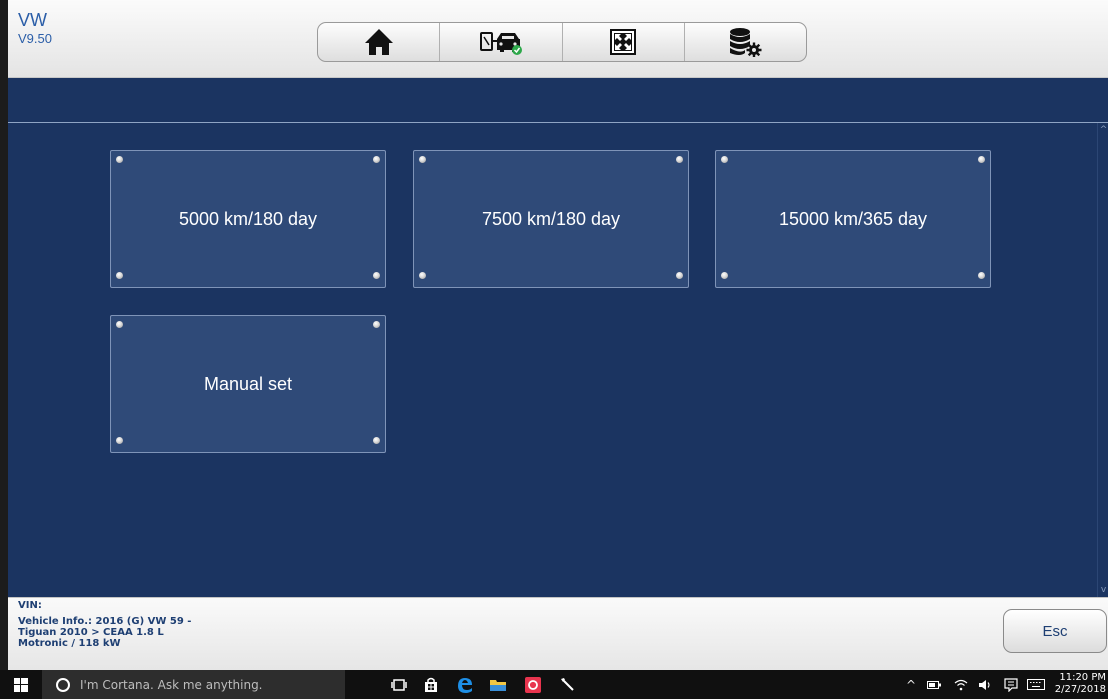 Image resolution: width=1108 pixels, height=699 pixels. I want to click on tile-label: Manual set, so click(248, 383).